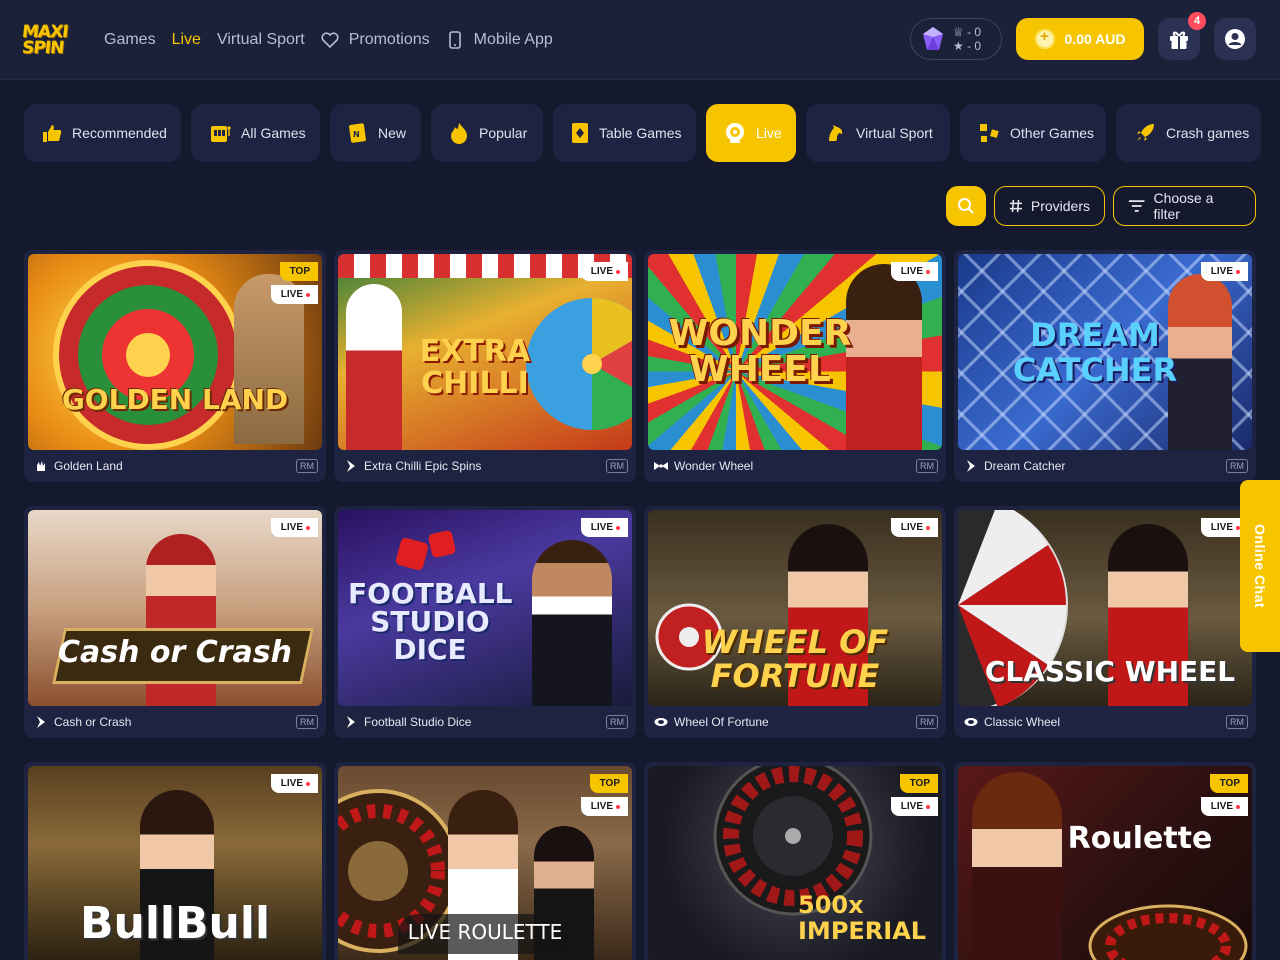 This screenshot has height=960, width=1280. I want to click on nav-virtual-sport-label: Virtual Sport, so click(260, 39).